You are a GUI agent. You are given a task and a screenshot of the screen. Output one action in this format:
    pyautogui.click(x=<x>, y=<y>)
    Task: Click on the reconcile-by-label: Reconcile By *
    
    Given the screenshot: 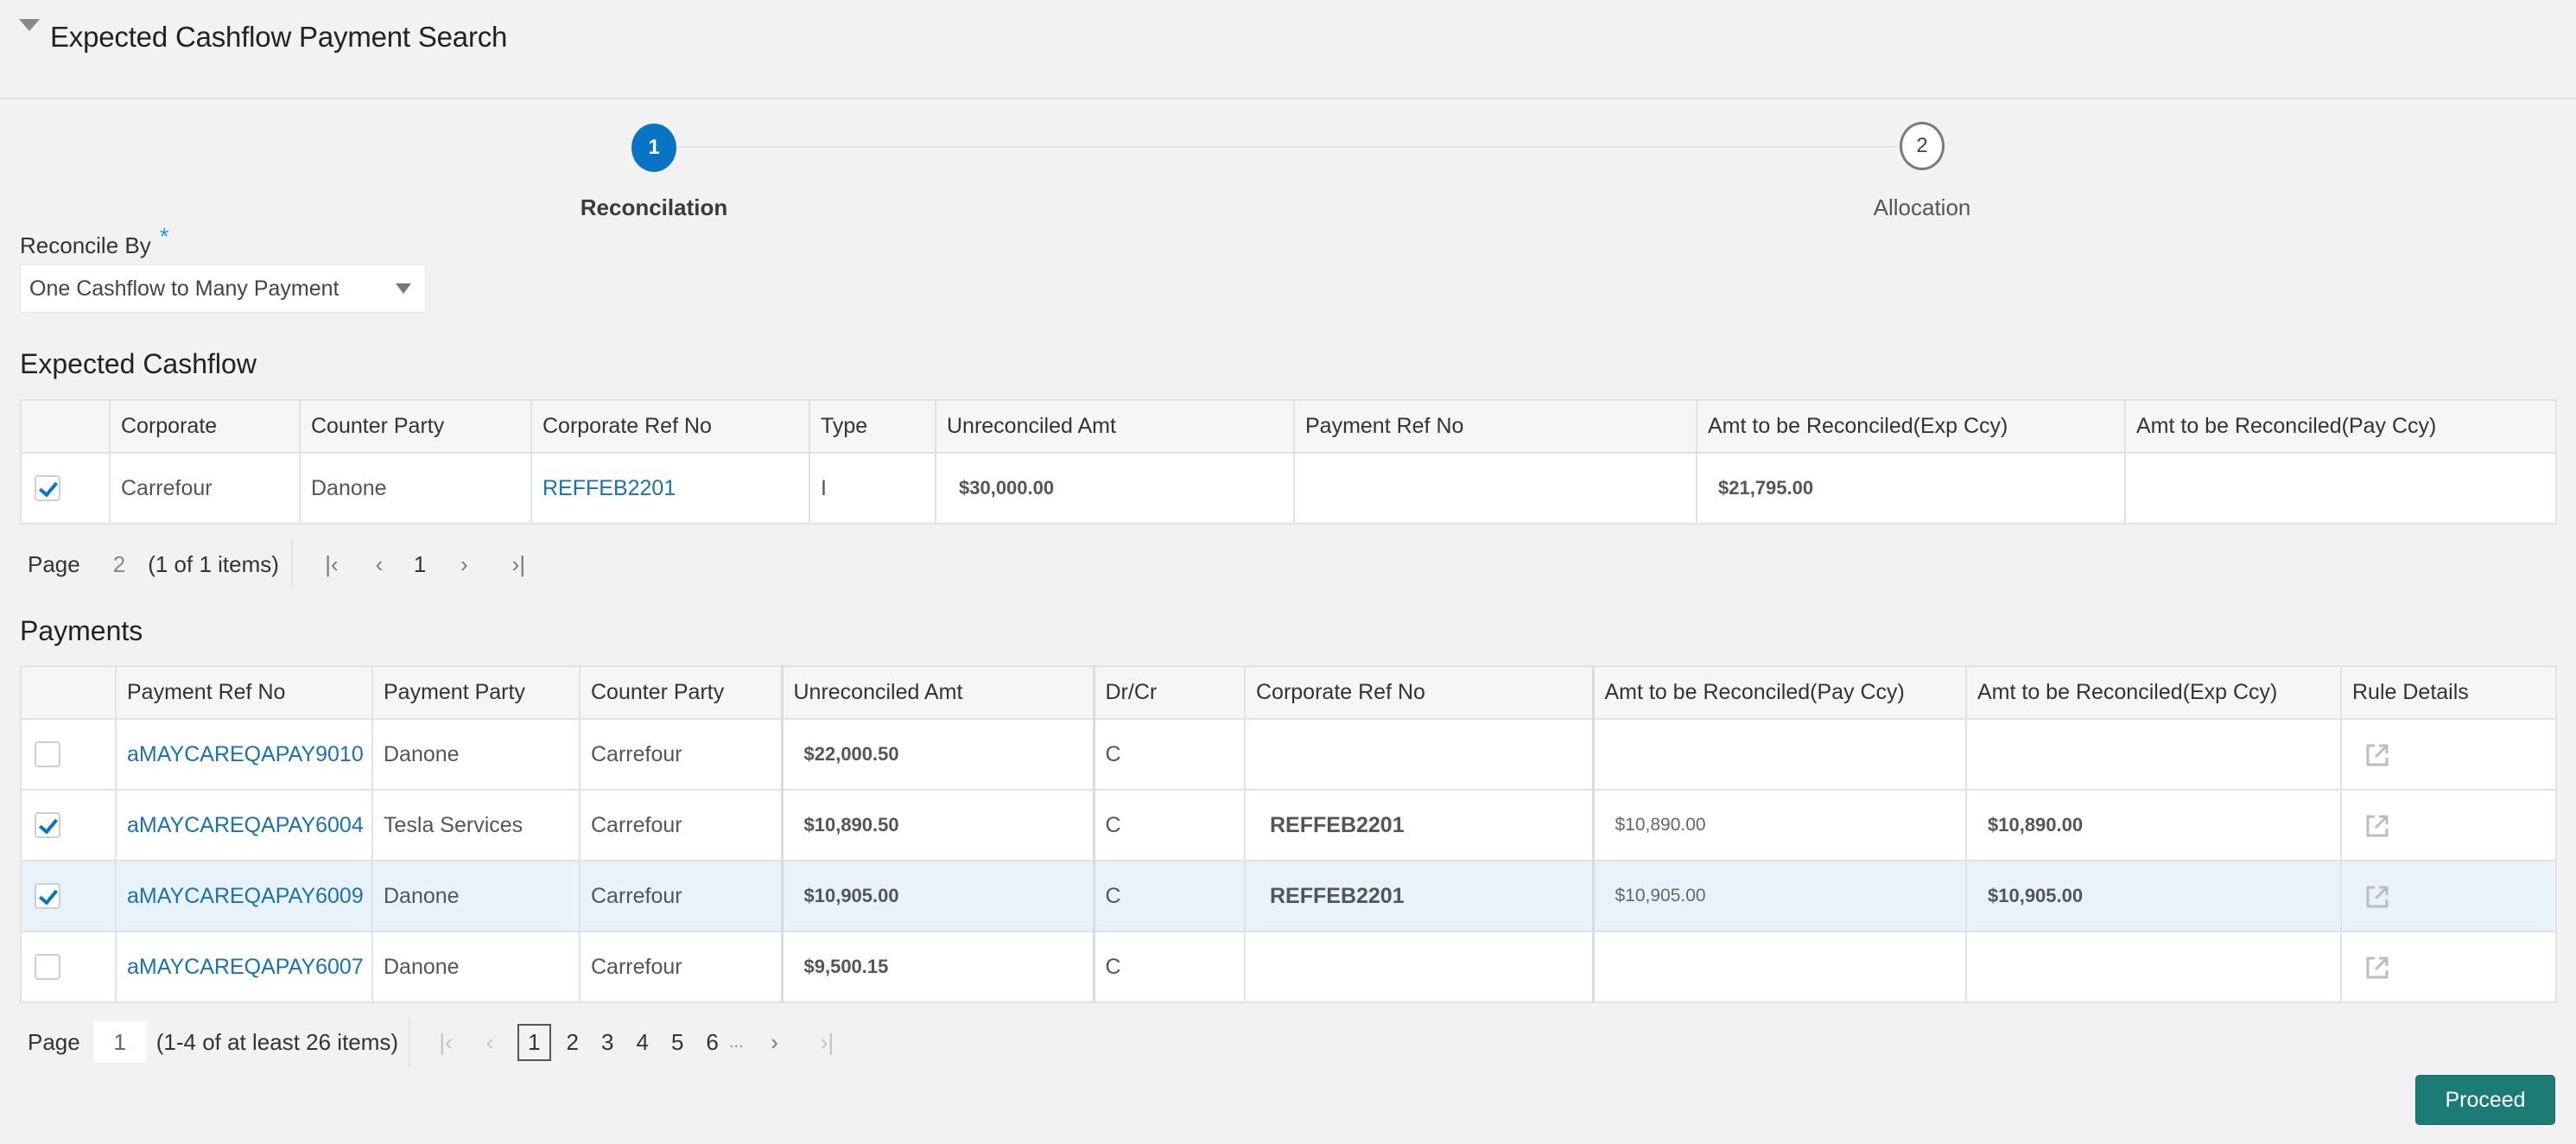 What is the action you would take?
    pyautogui.click(x=94, y=241)
    